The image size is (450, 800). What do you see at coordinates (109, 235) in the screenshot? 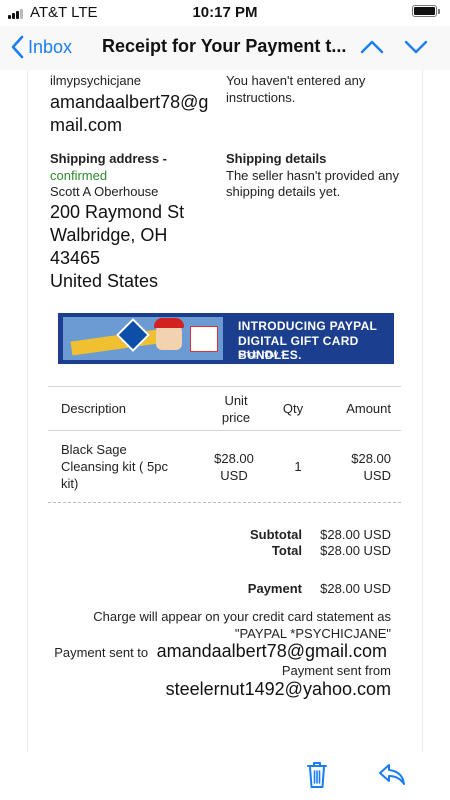
I see `address-line2: Walbridge, OH` at bounding box center [109, 235].